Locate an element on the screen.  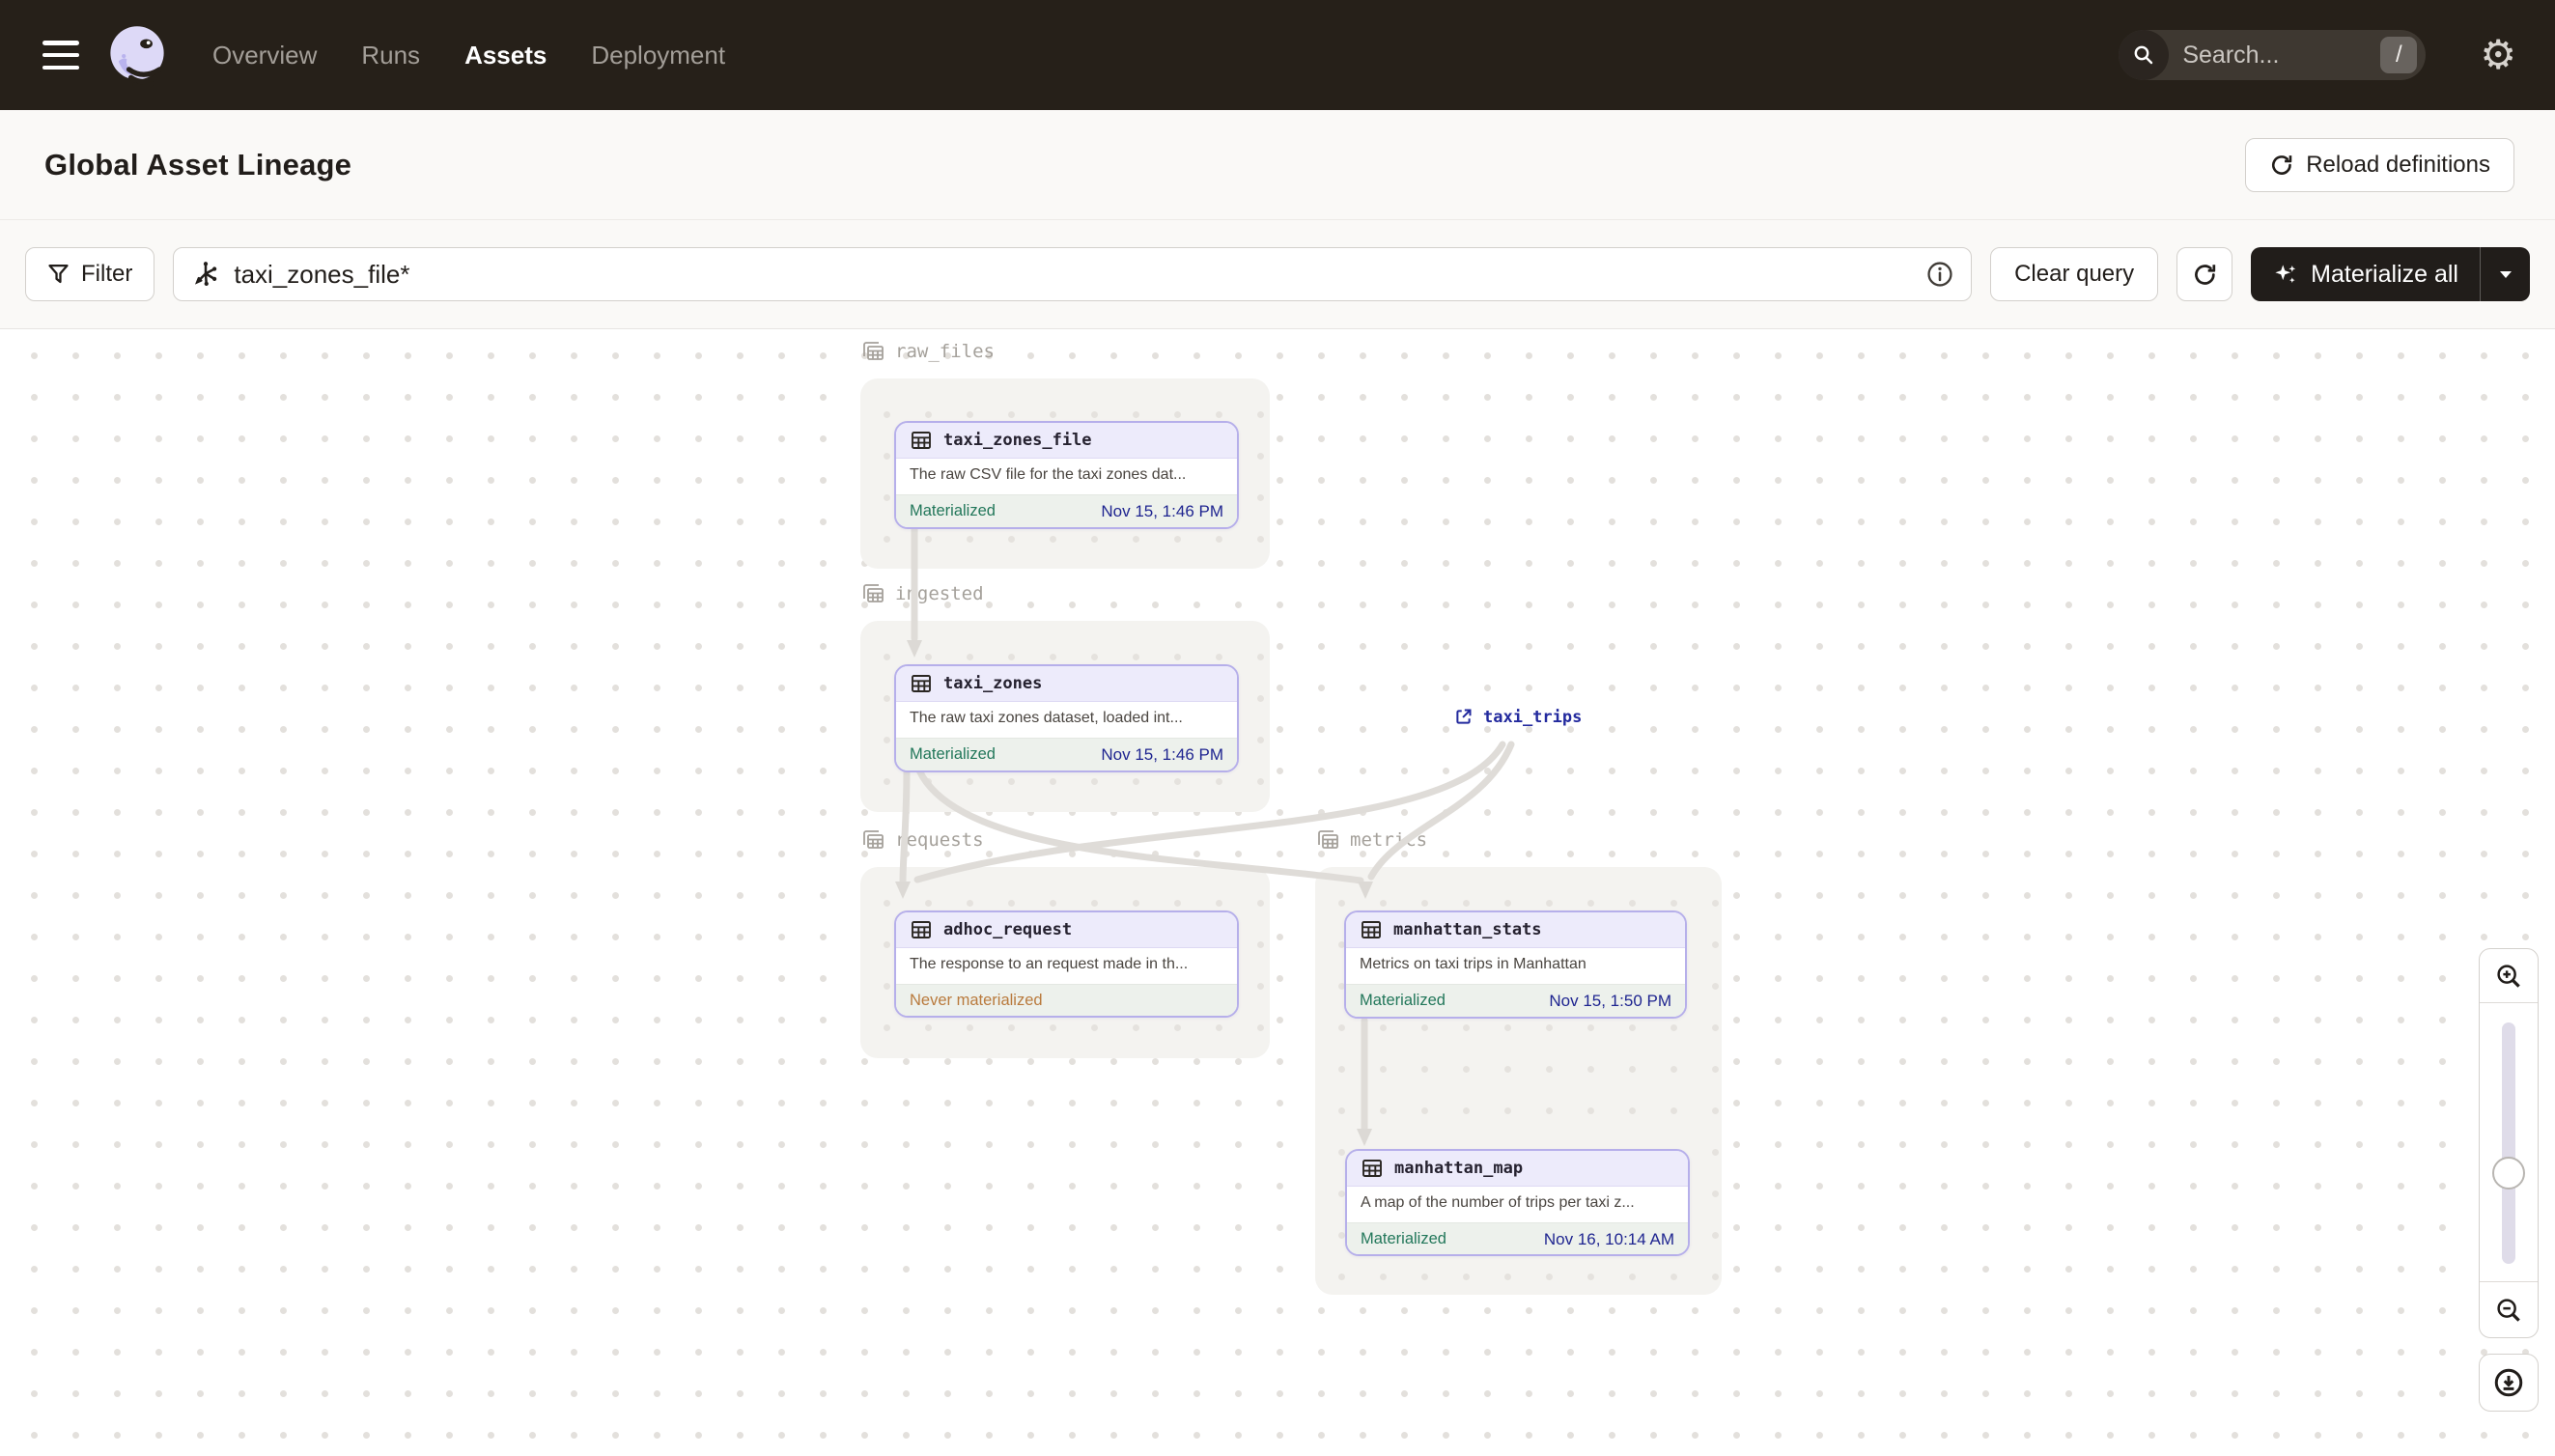
group-label-ingested: ingested is located at coordinates (922, 594).